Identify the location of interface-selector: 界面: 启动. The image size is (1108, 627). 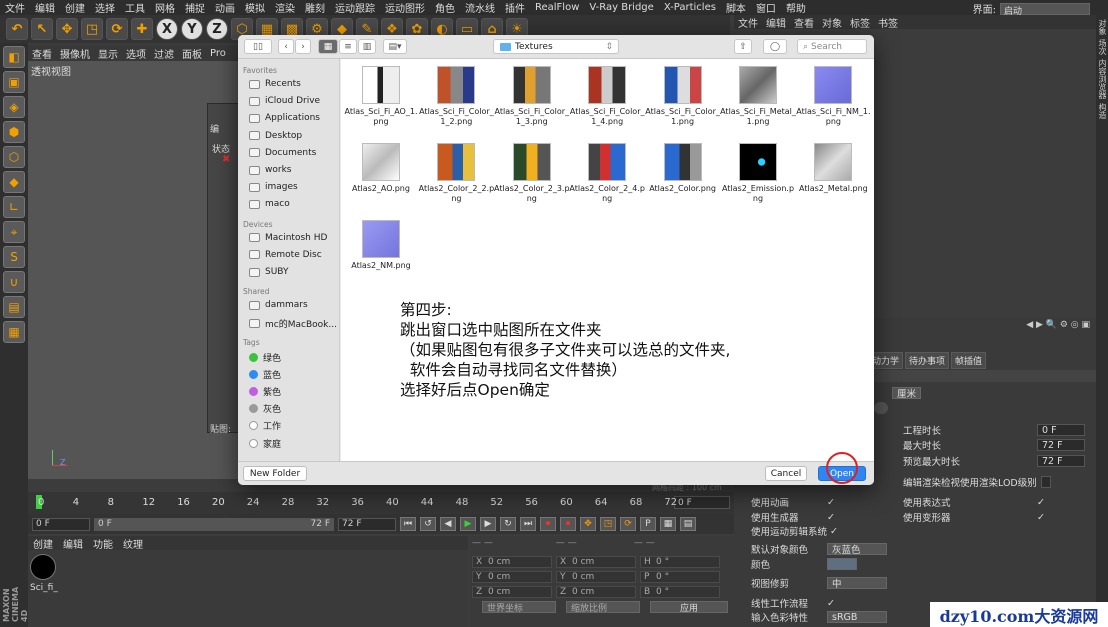
(1031, 9).